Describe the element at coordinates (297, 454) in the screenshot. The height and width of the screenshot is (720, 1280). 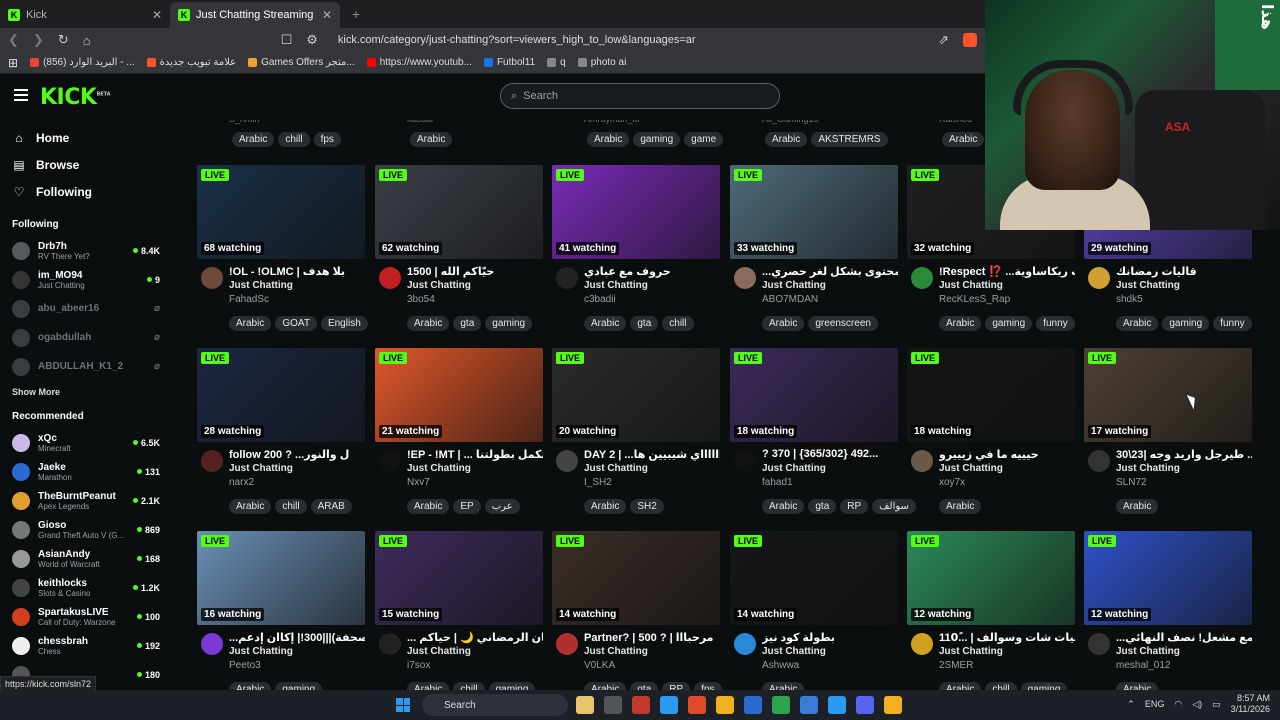
I see `stream-title: follow 200 ? ...ل والنور` at that location.